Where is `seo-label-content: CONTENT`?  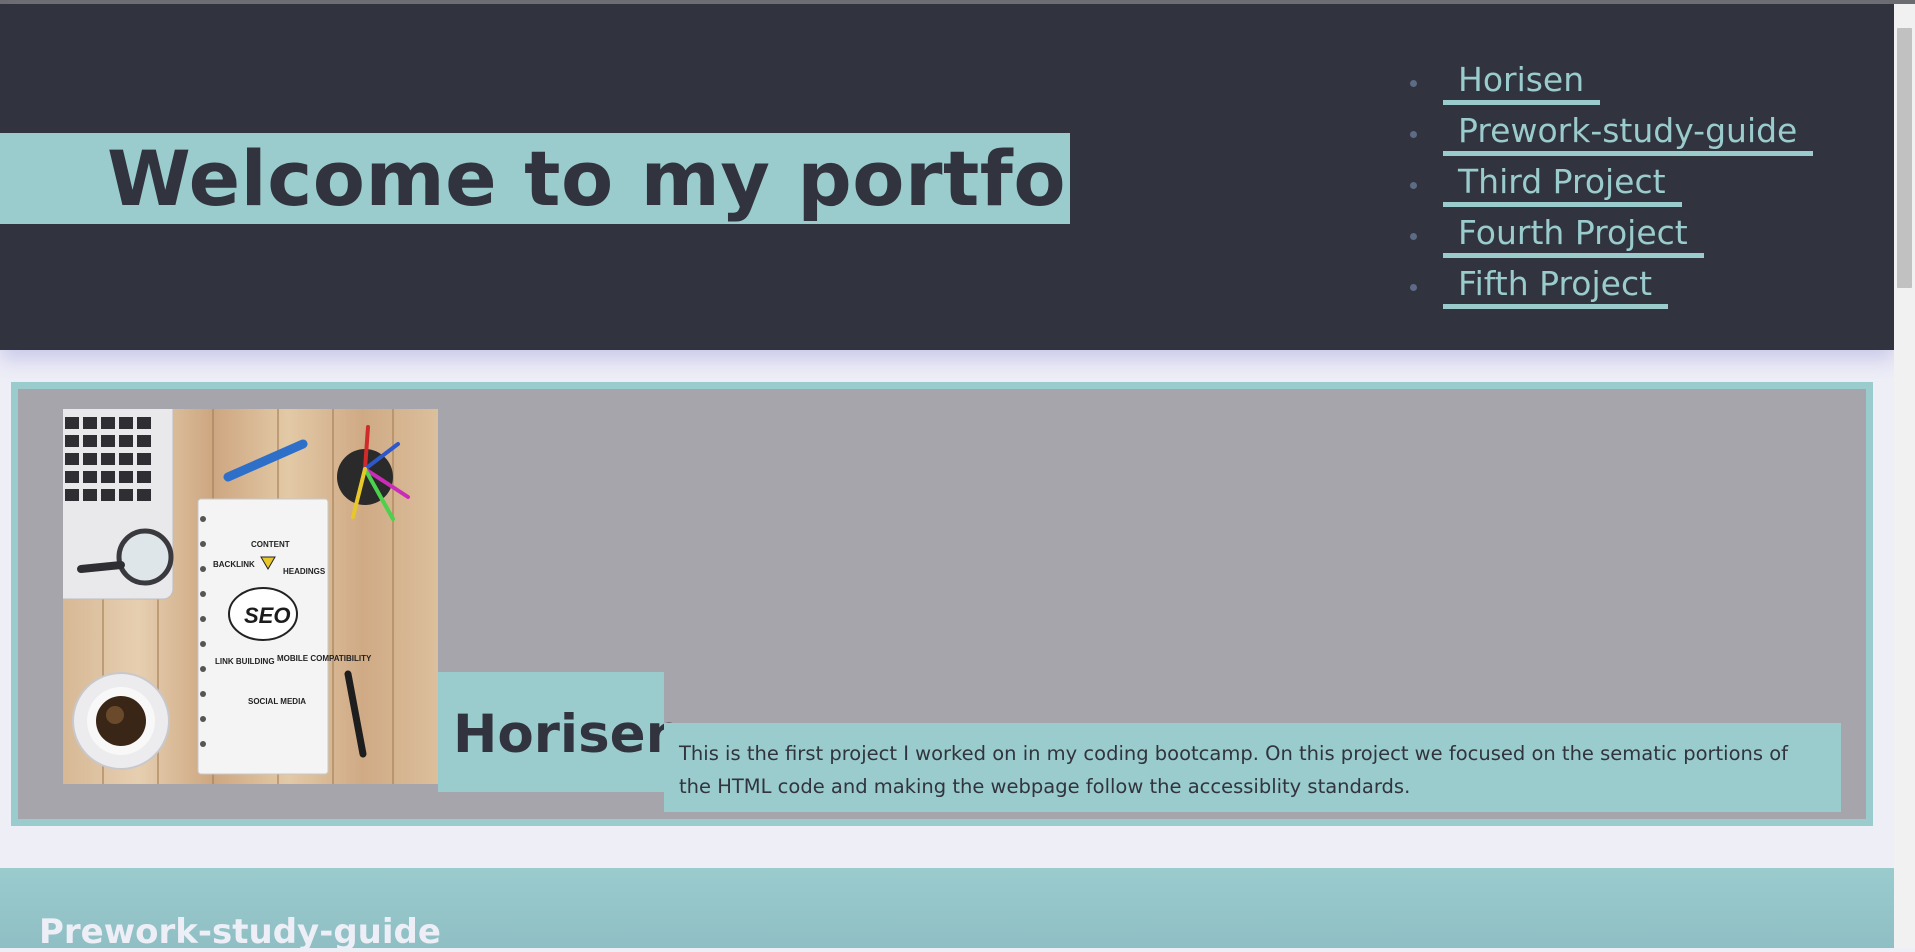
seo-label-content: CONTENT is located at coordinates (270, 544).